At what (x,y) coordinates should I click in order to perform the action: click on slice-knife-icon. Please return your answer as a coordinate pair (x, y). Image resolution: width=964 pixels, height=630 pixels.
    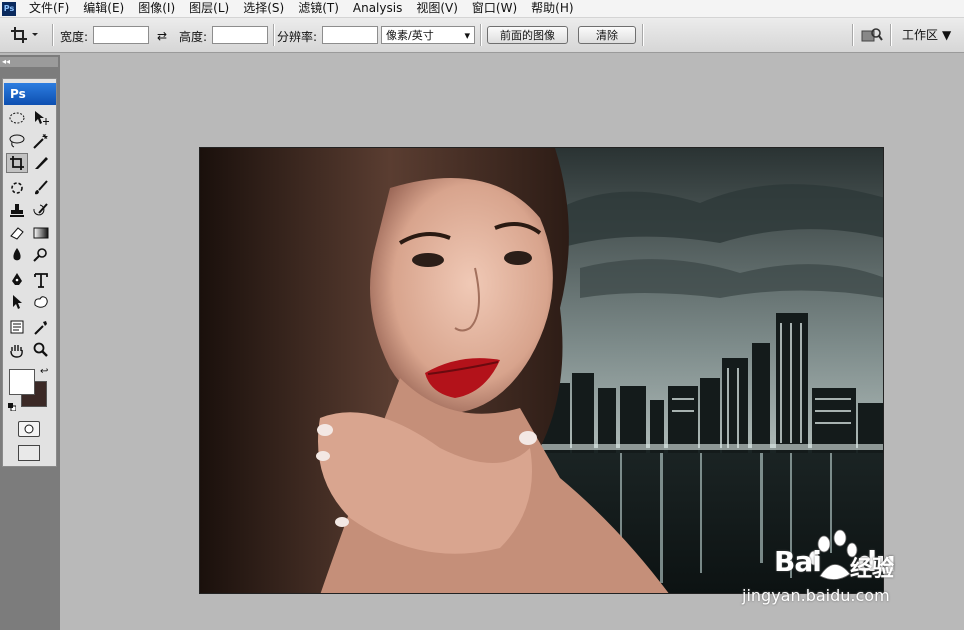
    Looking at the image, I should click on (41, 163).